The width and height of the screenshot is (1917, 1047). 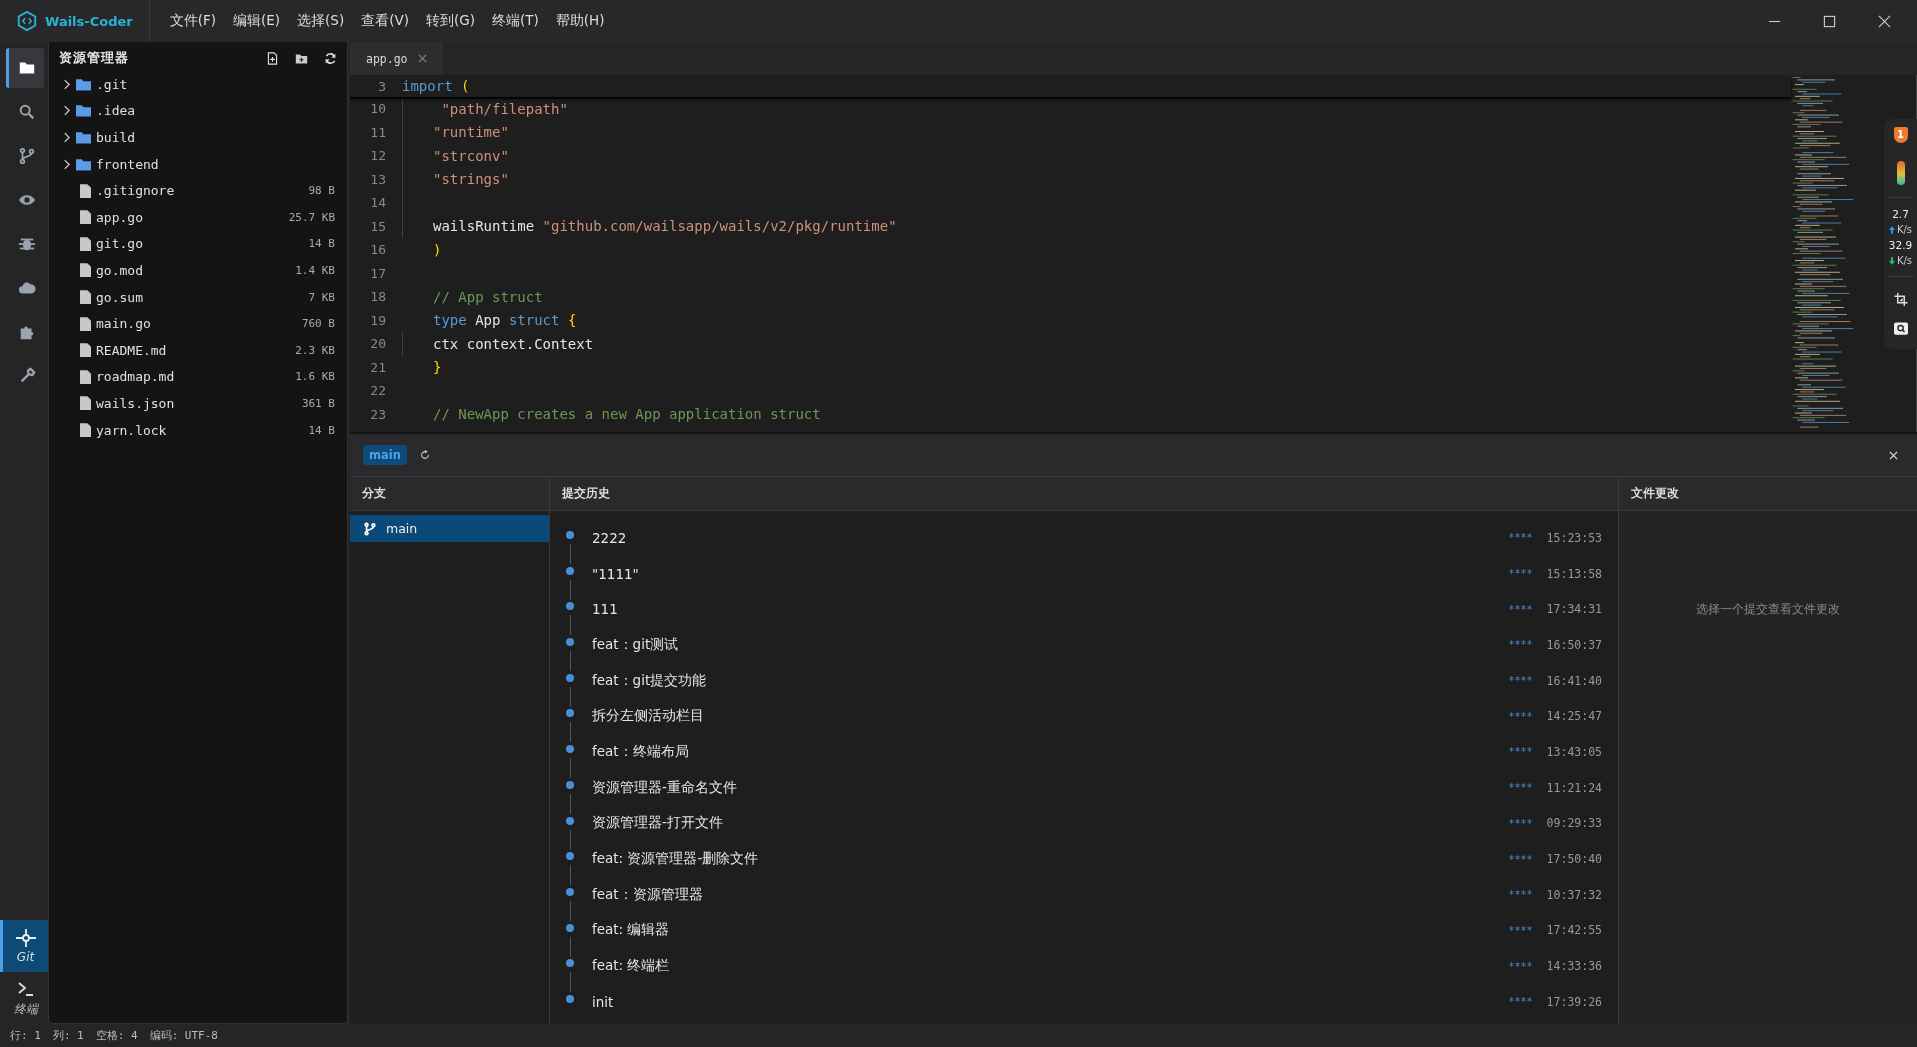 I want to click on commit-message: init, so click(x=603, y=1001).